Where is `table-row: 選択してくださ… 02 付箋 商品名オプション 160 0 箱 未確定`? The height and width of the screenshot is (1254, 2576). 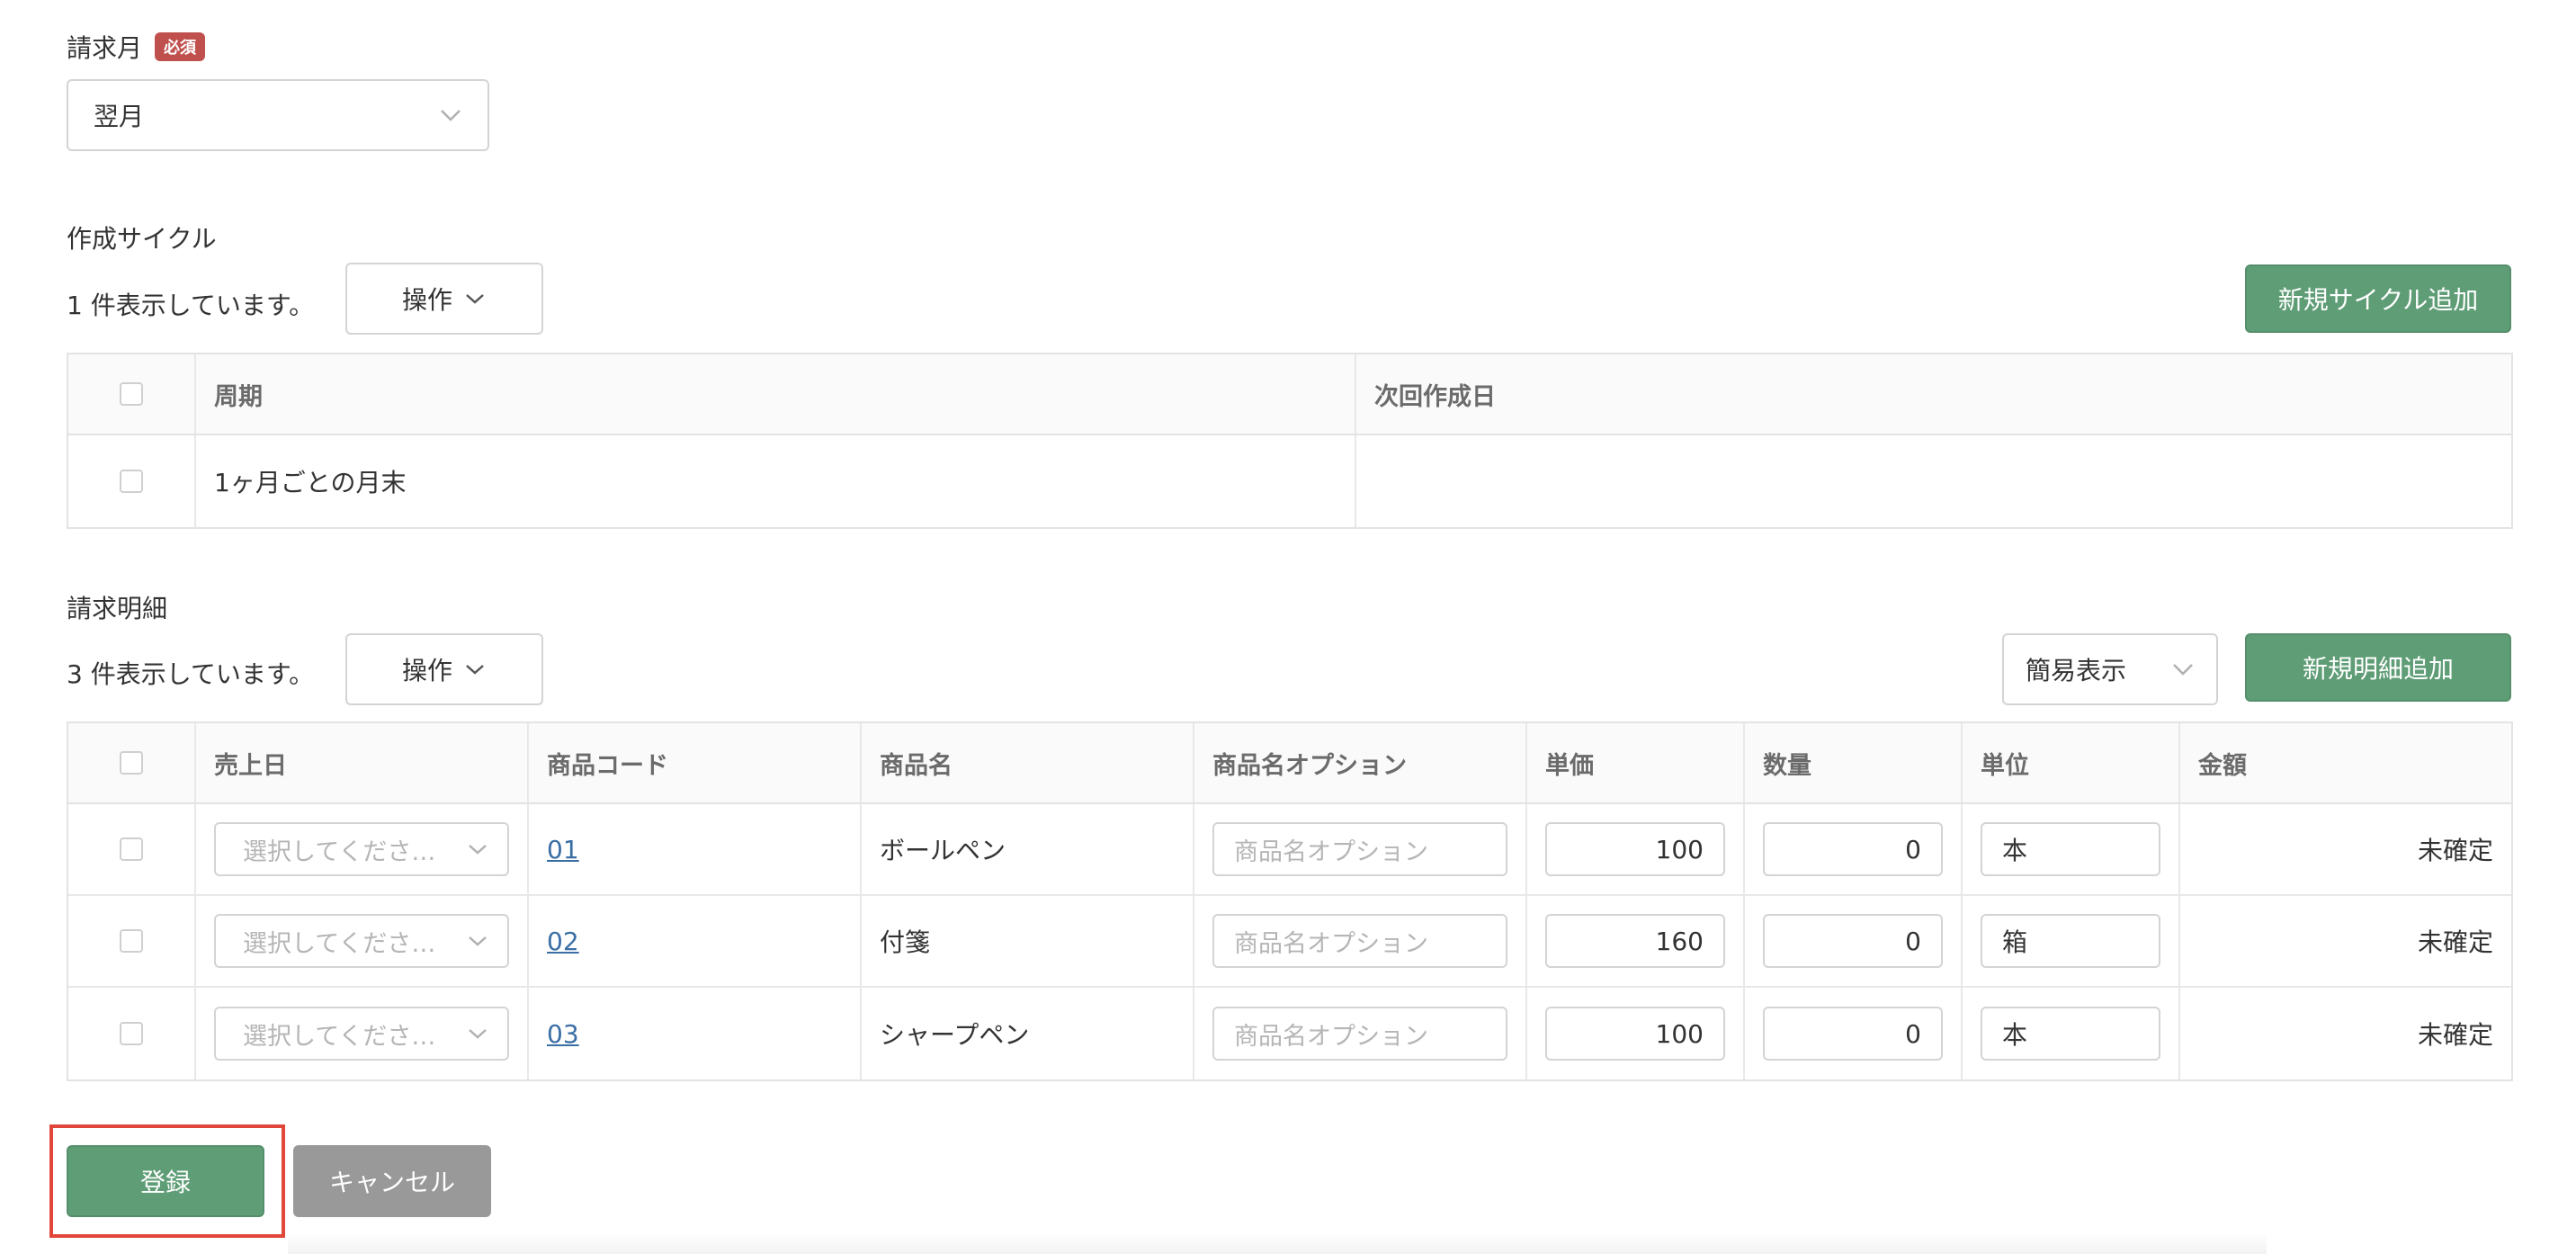
table-row: 選択してくださ… 02 付箋 商品名オプション 160 0 箱 未確定 is located at coordinates (1289, 942).